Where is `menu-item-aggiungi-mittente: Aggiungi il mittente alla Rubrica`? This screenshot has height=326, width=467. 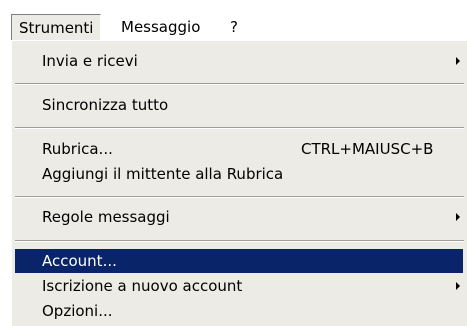 menu-item-aggiungi-mittente: Aggiungi il mittente alla Rubrica is located at coordinates (239, 174).